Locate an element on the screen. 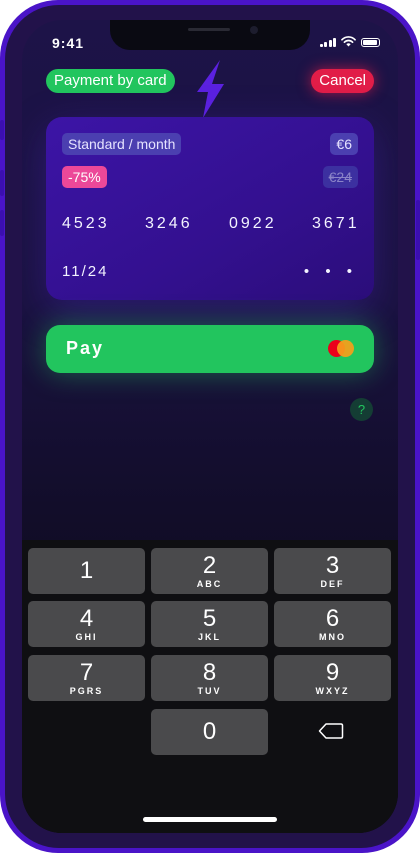  key-9: 9 WXYZ is located at coordinates (332, 678).